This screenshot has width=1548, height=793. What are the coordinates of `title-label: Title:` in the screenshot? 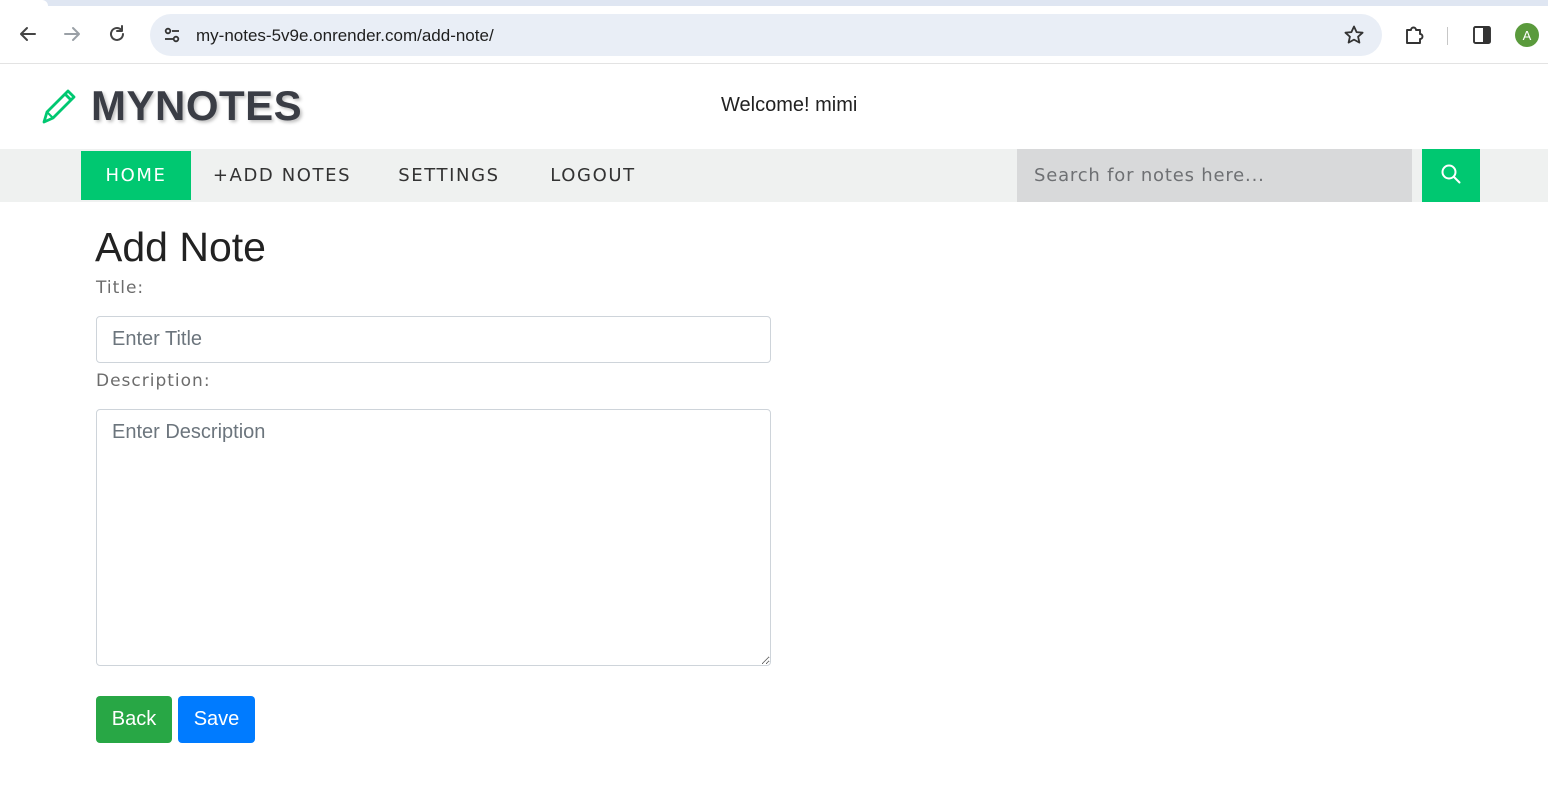 It's located at (120, 288).